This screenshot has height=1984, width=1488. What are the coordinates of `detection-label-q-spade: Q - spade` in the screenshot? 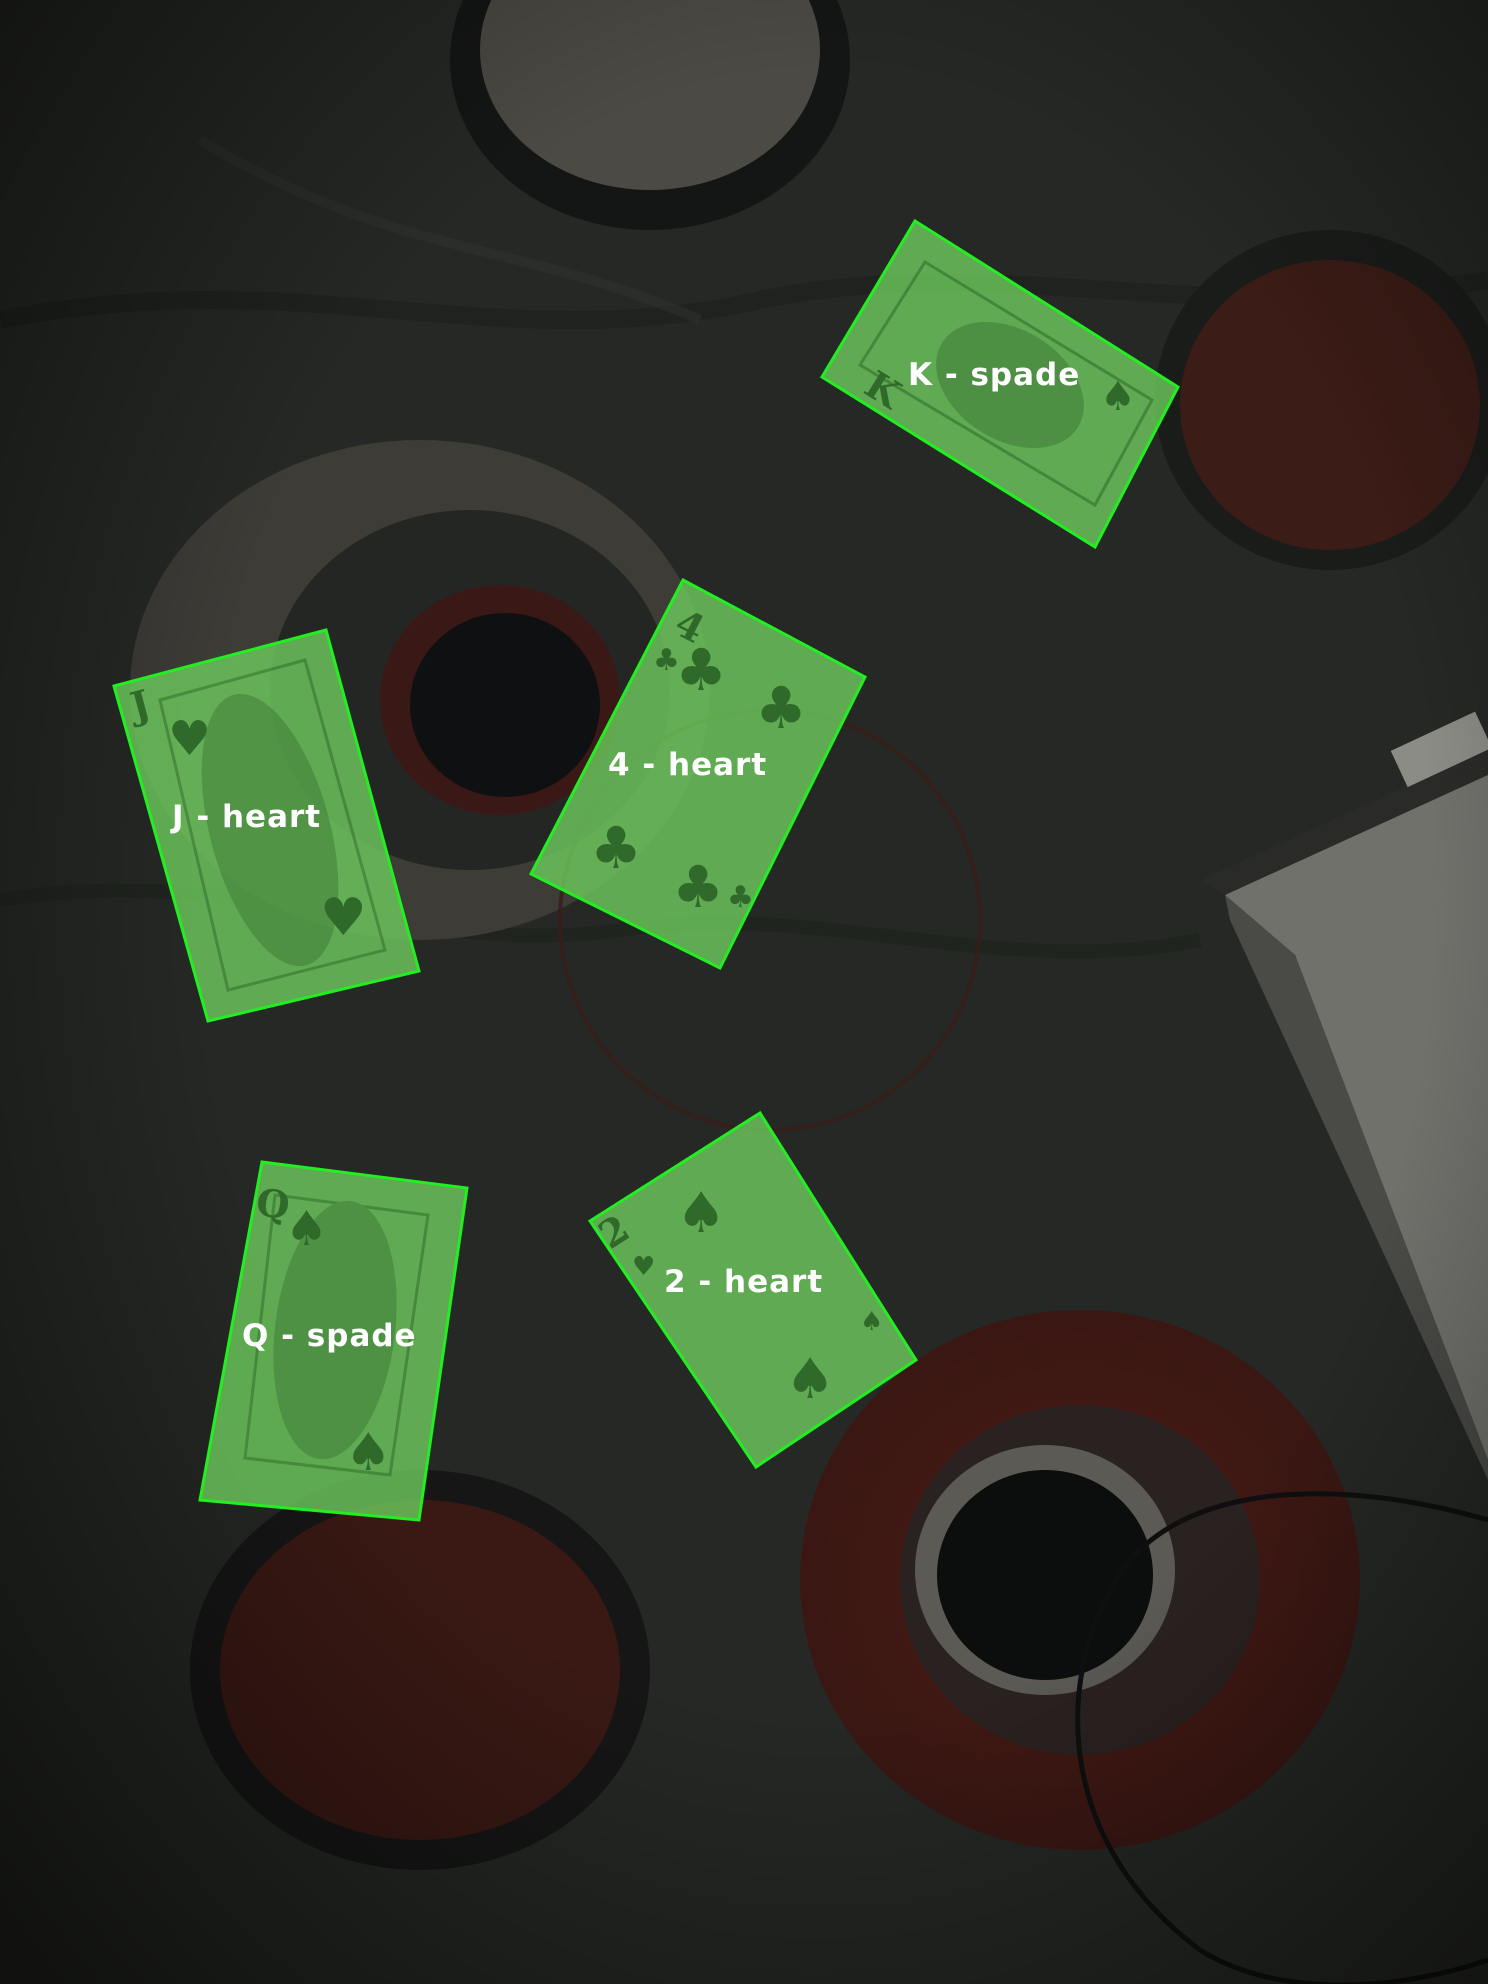 It's located at (329, 1336).